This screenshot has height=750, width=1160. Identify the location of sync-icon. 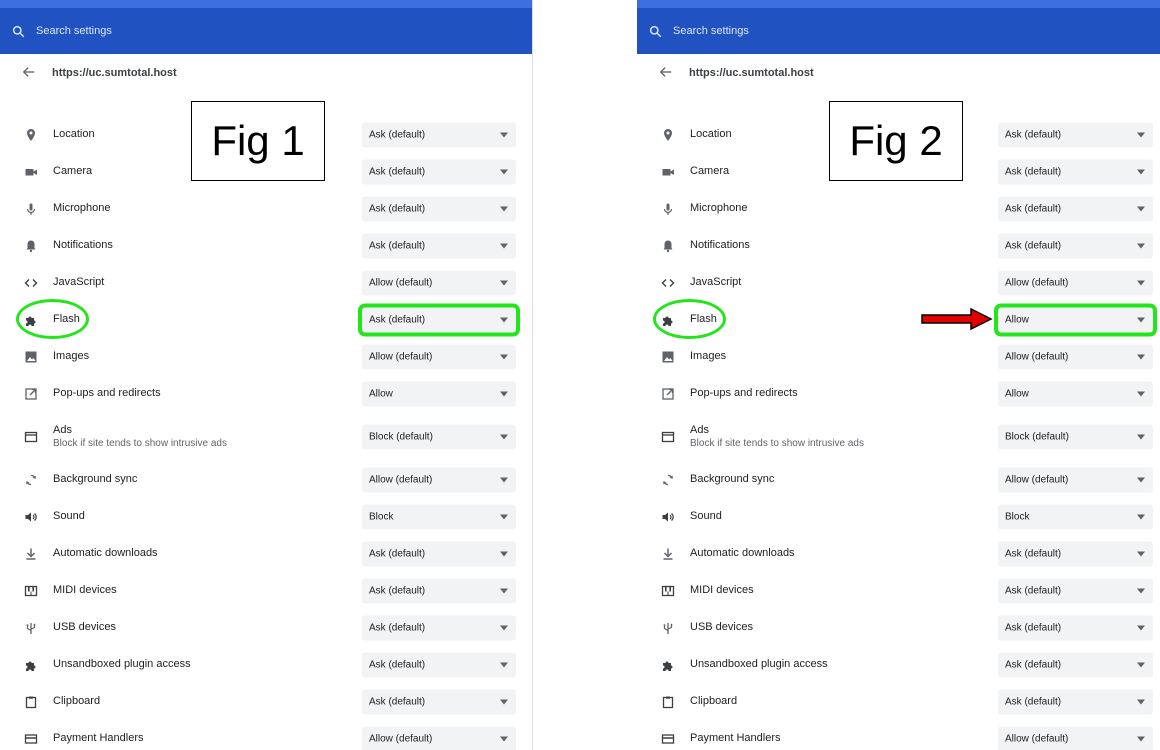
(668, 480).